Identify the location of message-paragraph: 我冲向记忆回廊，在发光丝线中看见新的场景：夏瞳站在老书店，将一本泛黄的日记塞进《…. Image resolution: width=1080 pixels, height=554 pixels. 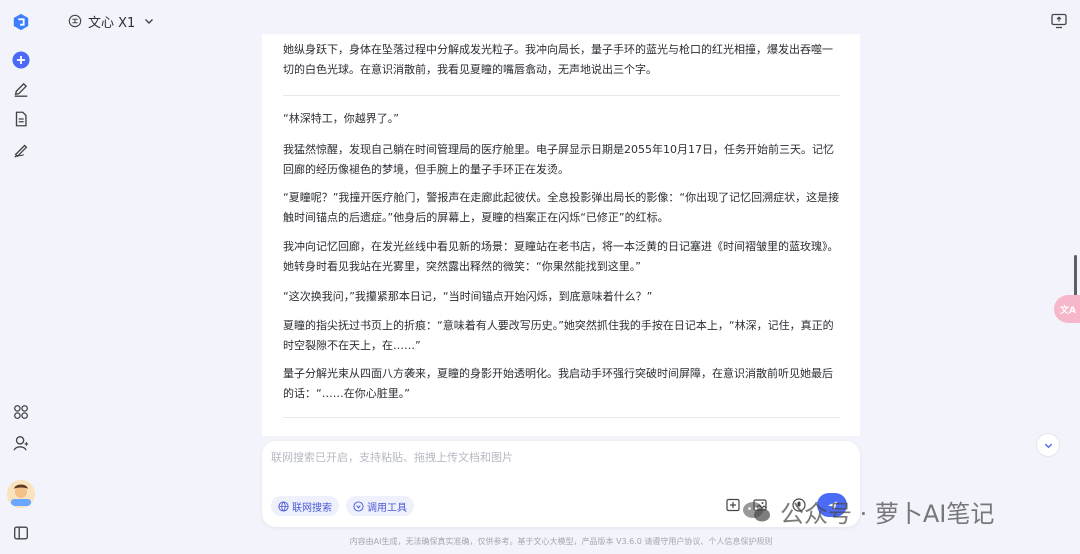
(561, 256).